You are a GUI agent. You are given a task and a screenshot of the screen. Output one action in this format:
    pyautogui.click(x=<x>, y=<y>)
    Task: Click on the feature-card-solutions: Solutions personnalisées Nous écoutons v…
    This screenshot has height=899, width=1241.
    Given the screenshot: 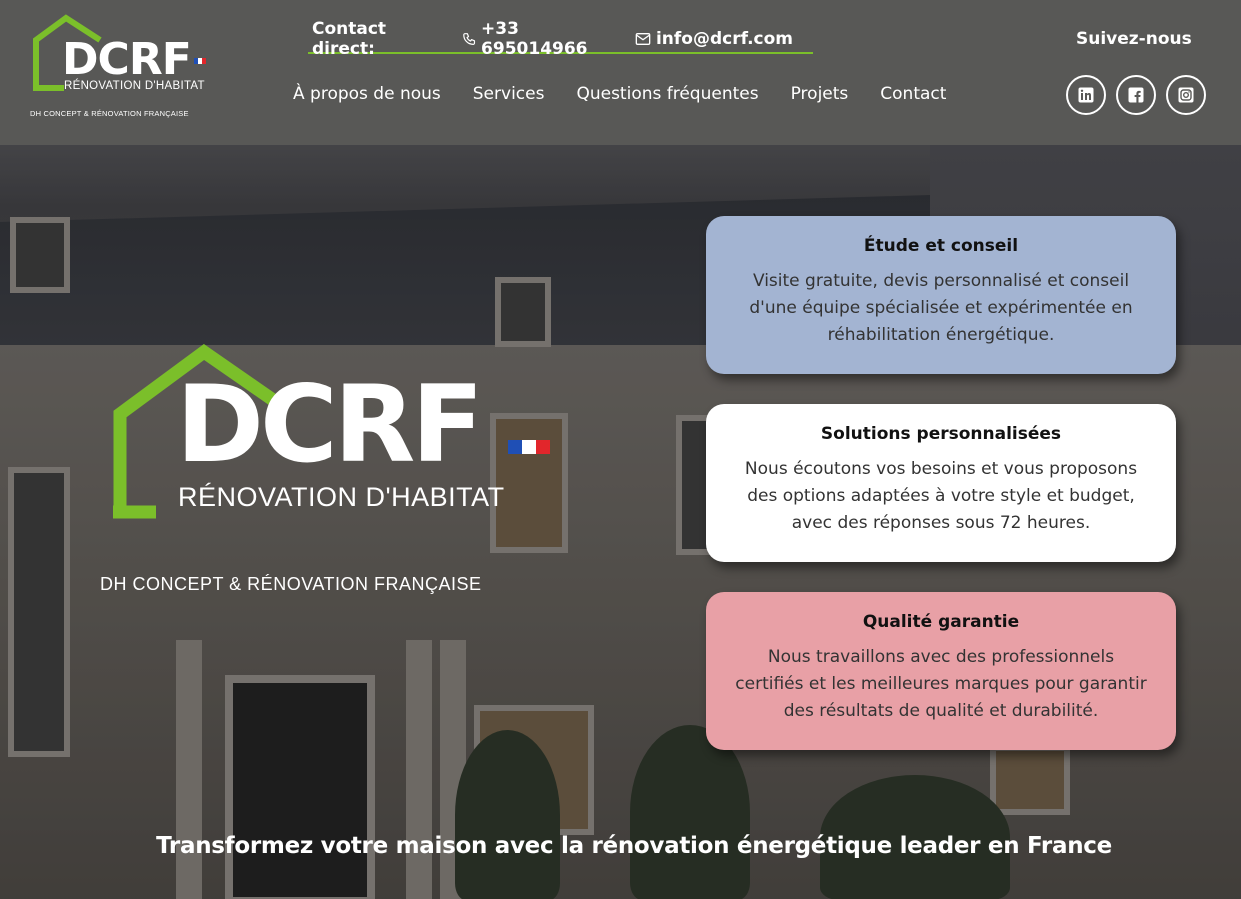 What is the action you would take?
    pyautogui.click(x=941, y=483)
    